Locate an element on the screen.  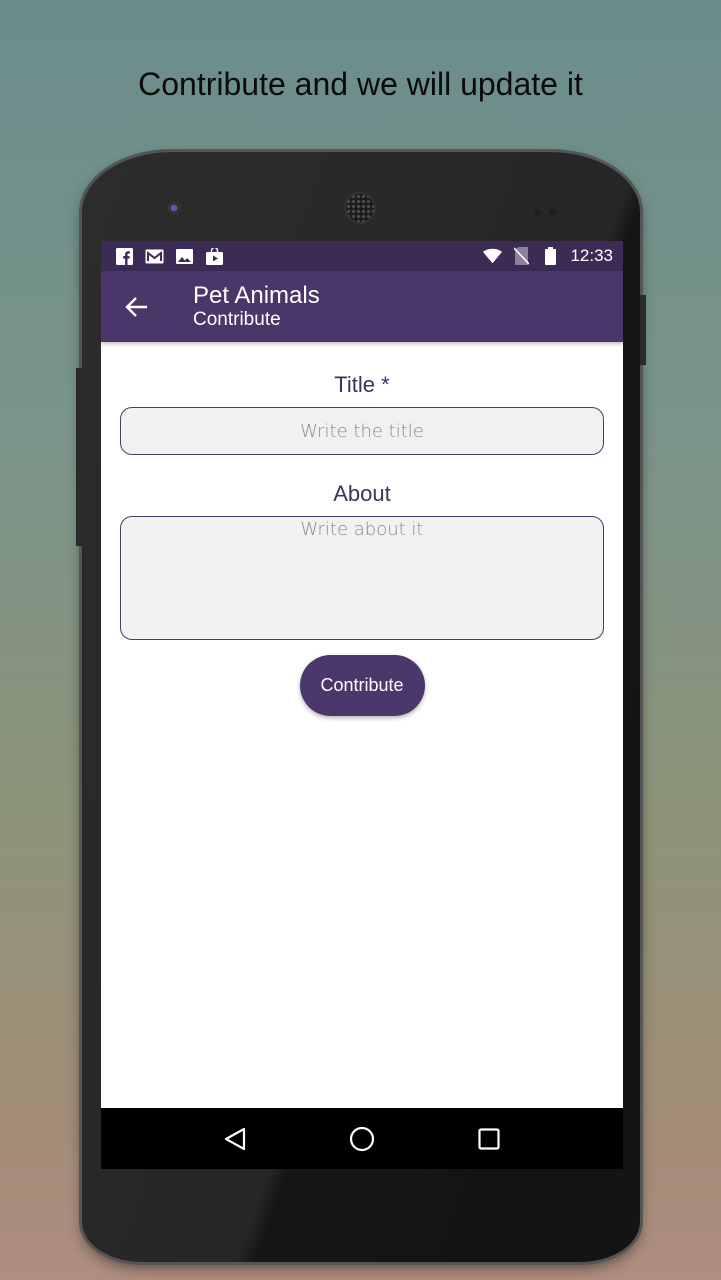
about-label: About is located at coordinates (362, 493).